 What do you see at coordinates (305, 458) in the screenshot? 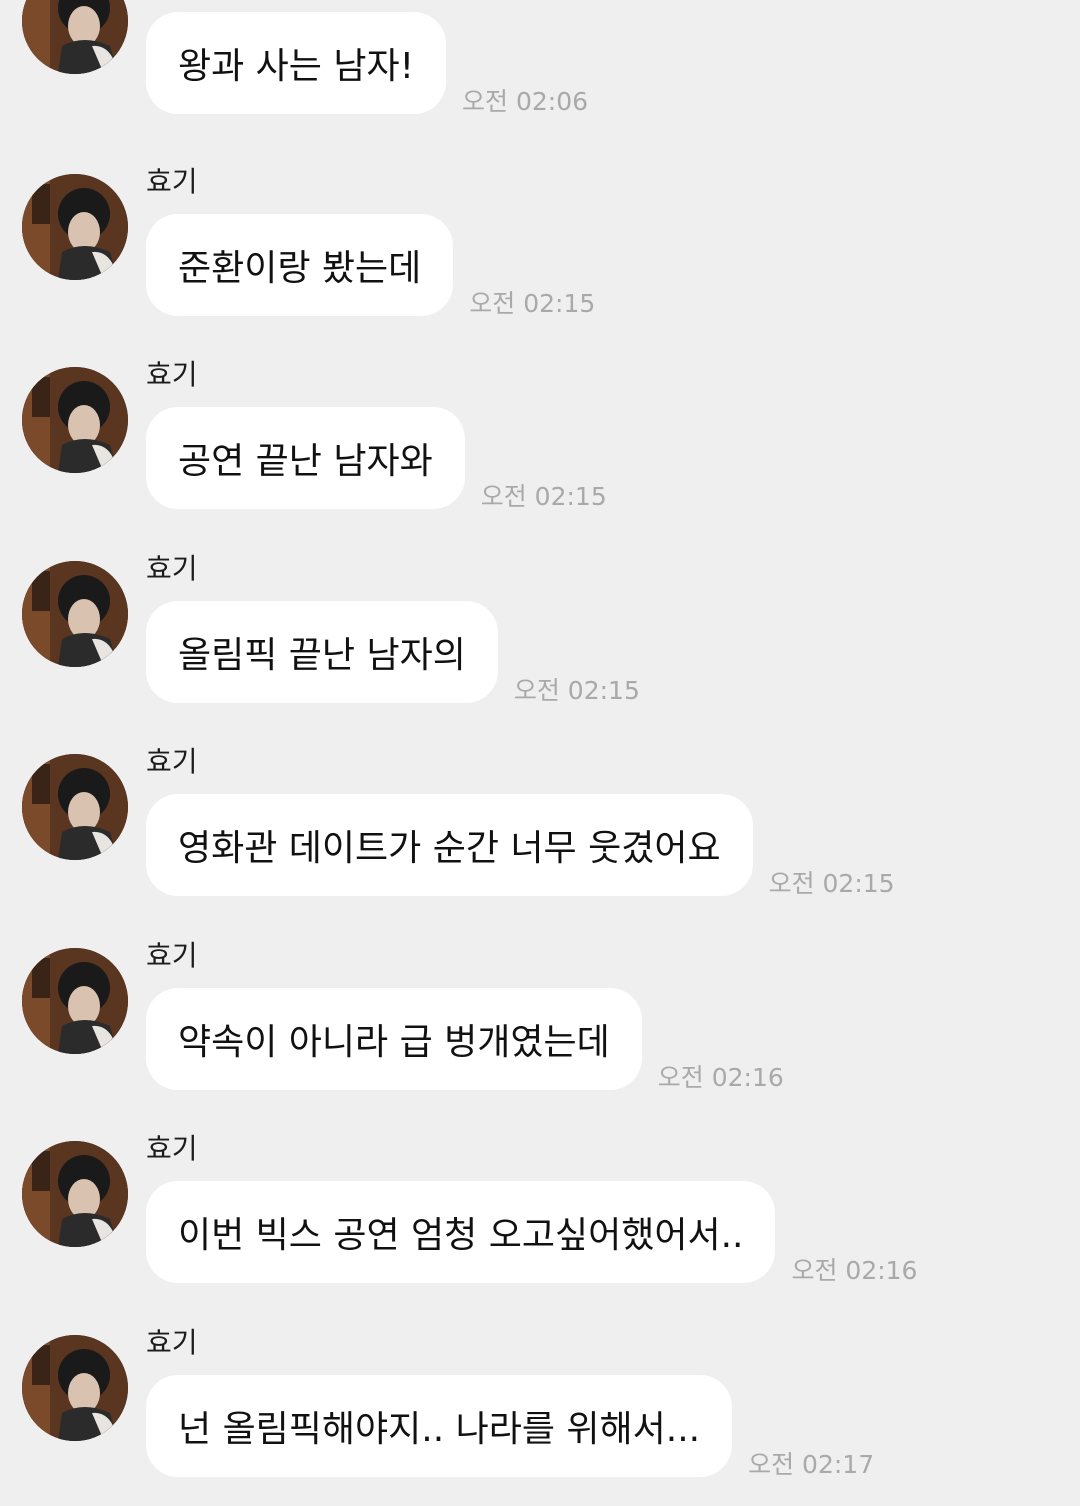
I see `message-bubble: 공연 끝난 남자와` at bounding box center [305, 458].